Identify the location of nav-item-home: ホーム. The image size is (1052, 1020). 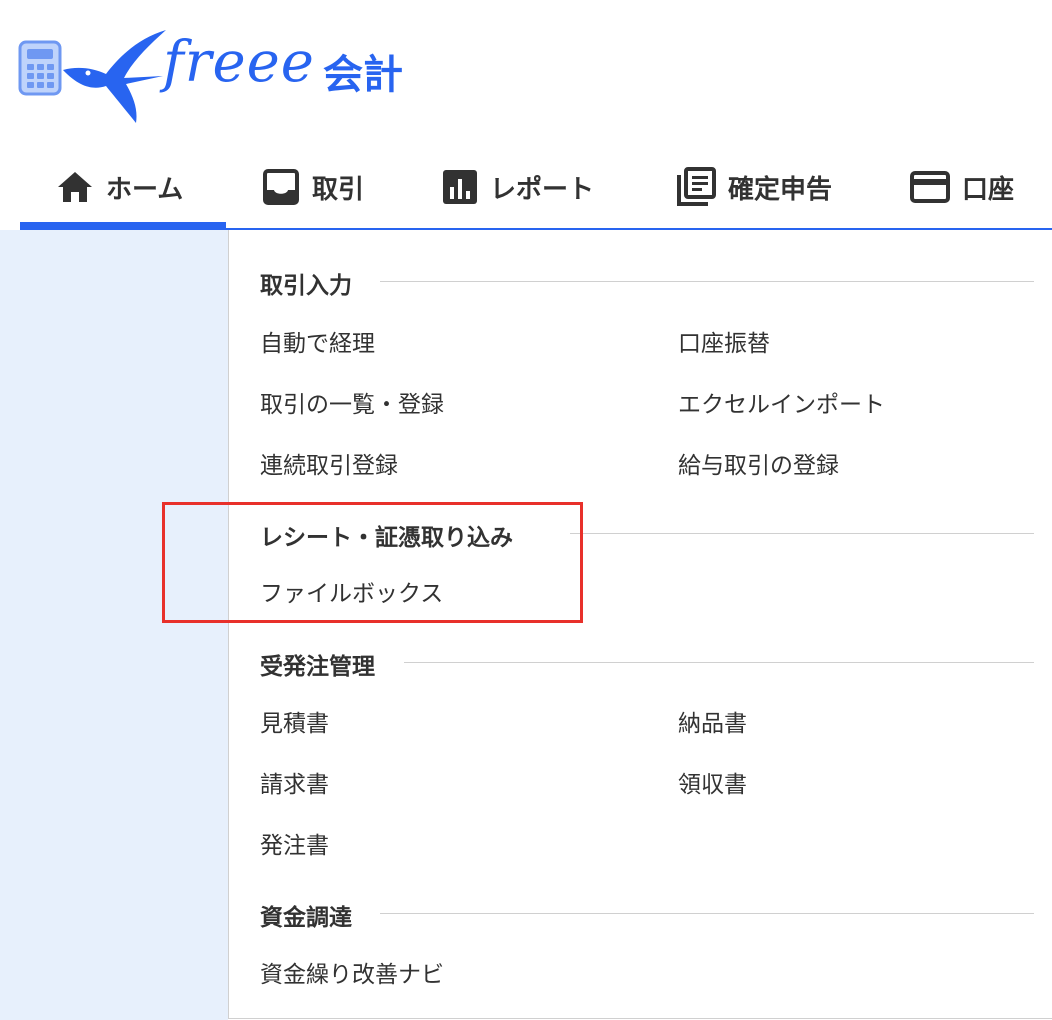
(123, 188).